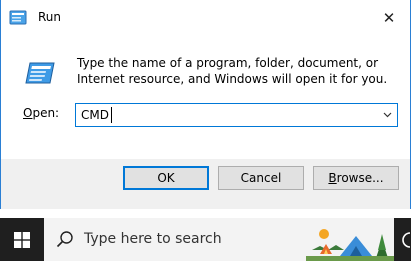  What do you see at coordinates (64, 239) in the screenshot?
I see `search-icon` at bounding box center [64, 239].